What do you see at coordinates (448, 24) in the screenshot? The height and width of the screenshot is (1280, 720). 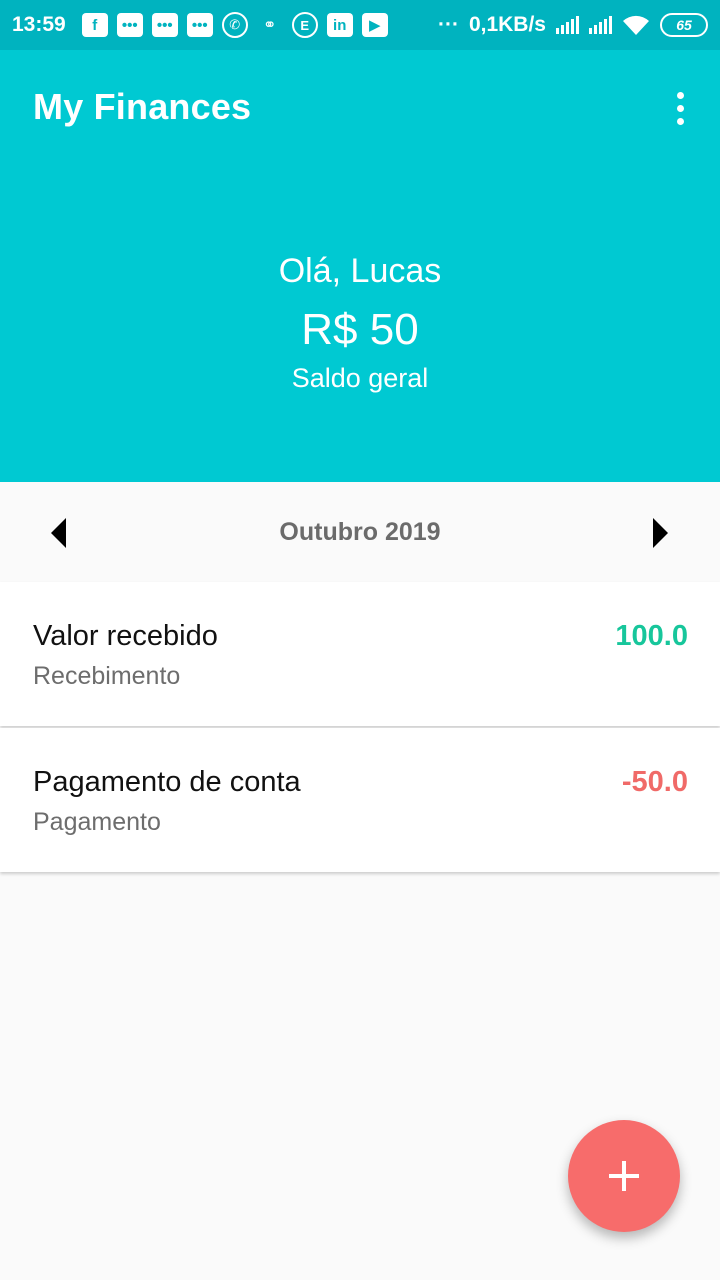 I see `overflow-notifications-icon: ···` at bounding box center [448, 24].